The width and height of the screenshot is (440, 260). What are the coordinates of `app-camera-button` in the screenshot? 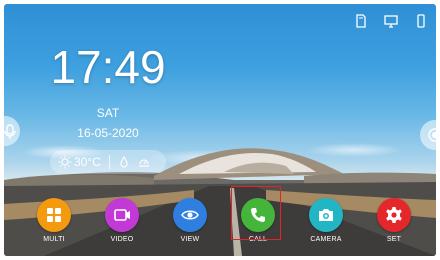 It's located at (326, 215).